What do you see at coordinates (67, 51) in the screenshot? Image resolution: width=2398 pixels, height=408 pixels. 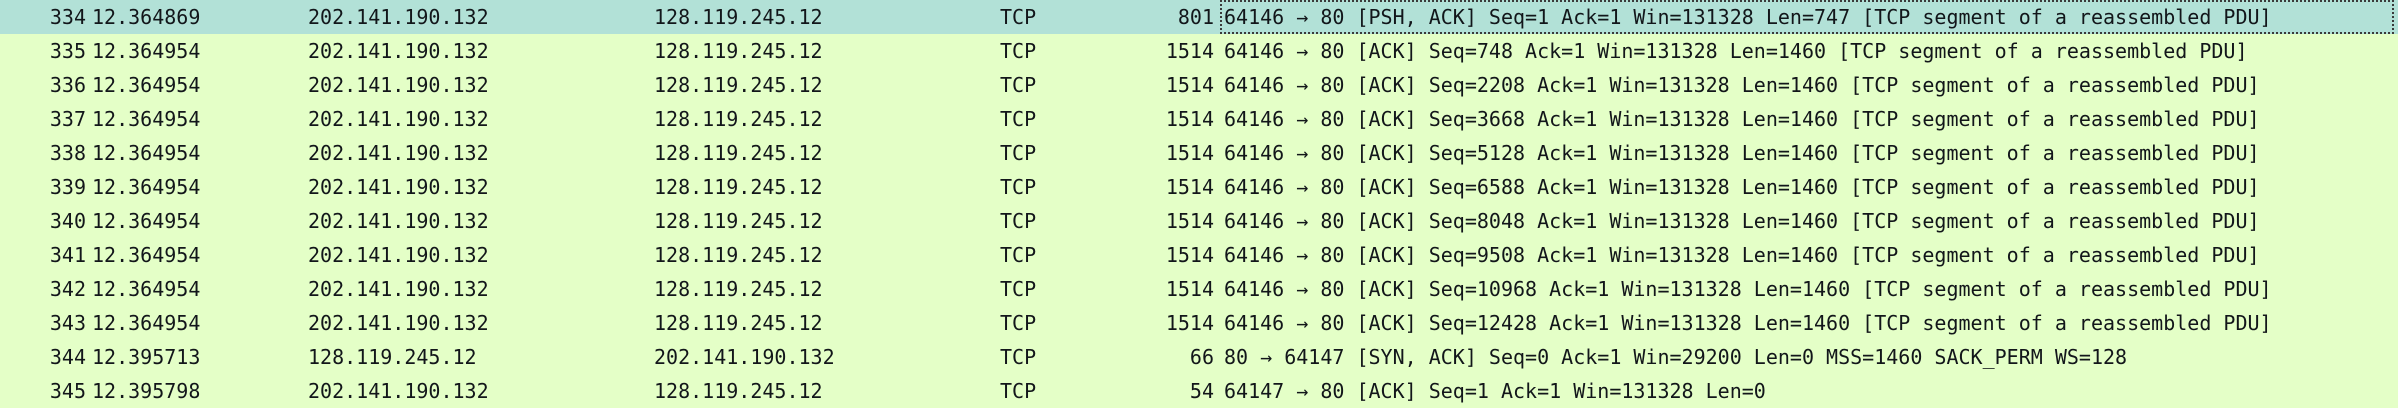 I see `packet-number: 335` at bounding box center [67, 51].